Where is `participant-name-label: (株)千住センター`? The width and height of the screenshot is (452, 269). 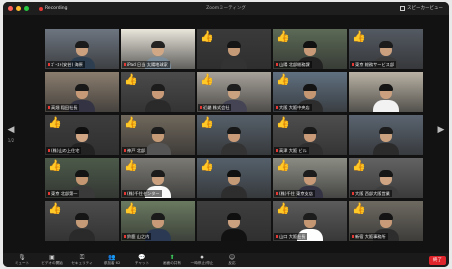 participant-name-label: (株)千住センター is located at coordinates (142, 193).